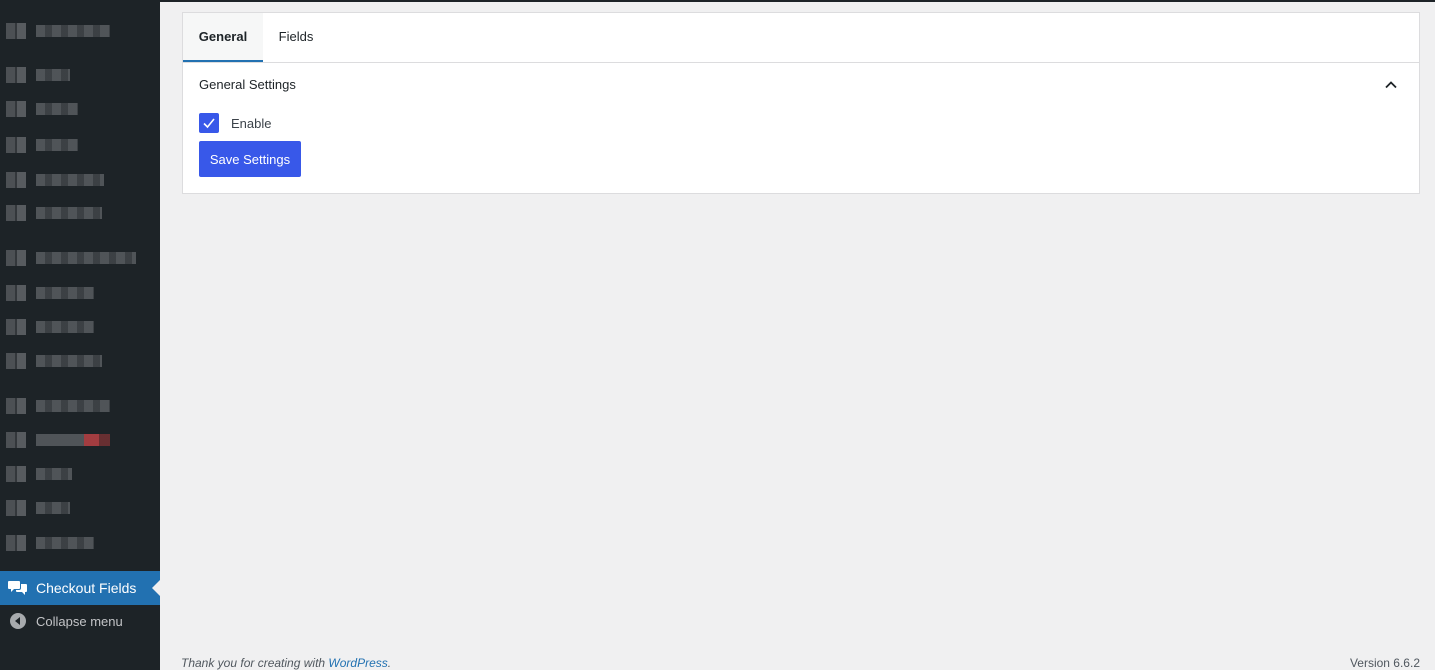  What do you see at coordinates (18, 588) in the screenshot?
I see `comments-icon` at bounding box center [18, 588].